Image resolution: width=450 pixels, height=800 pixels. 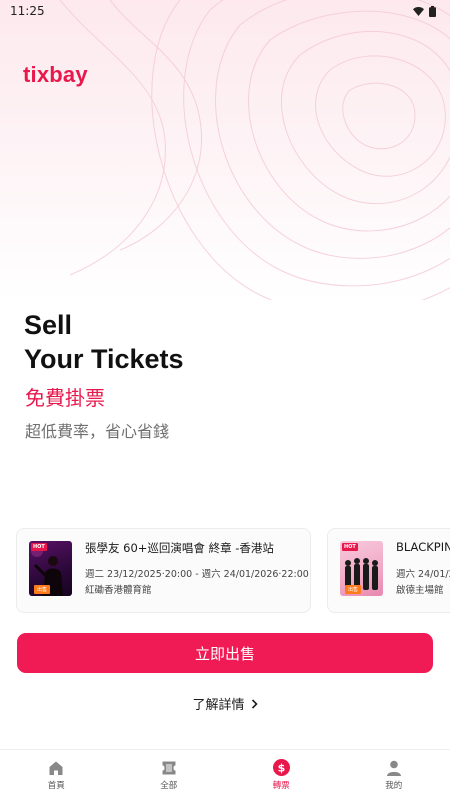 I want to click on nav-item-resale: $ 轉票, so click(x=281, y=775).